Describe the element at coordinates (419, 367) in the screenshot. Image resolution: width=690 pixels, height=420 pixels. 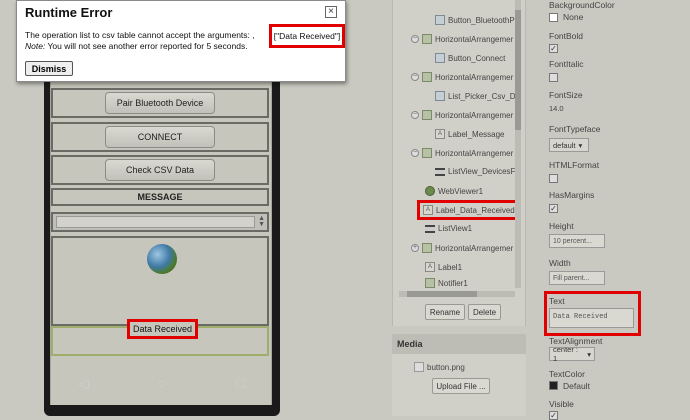
I see `file-icon` at that location.